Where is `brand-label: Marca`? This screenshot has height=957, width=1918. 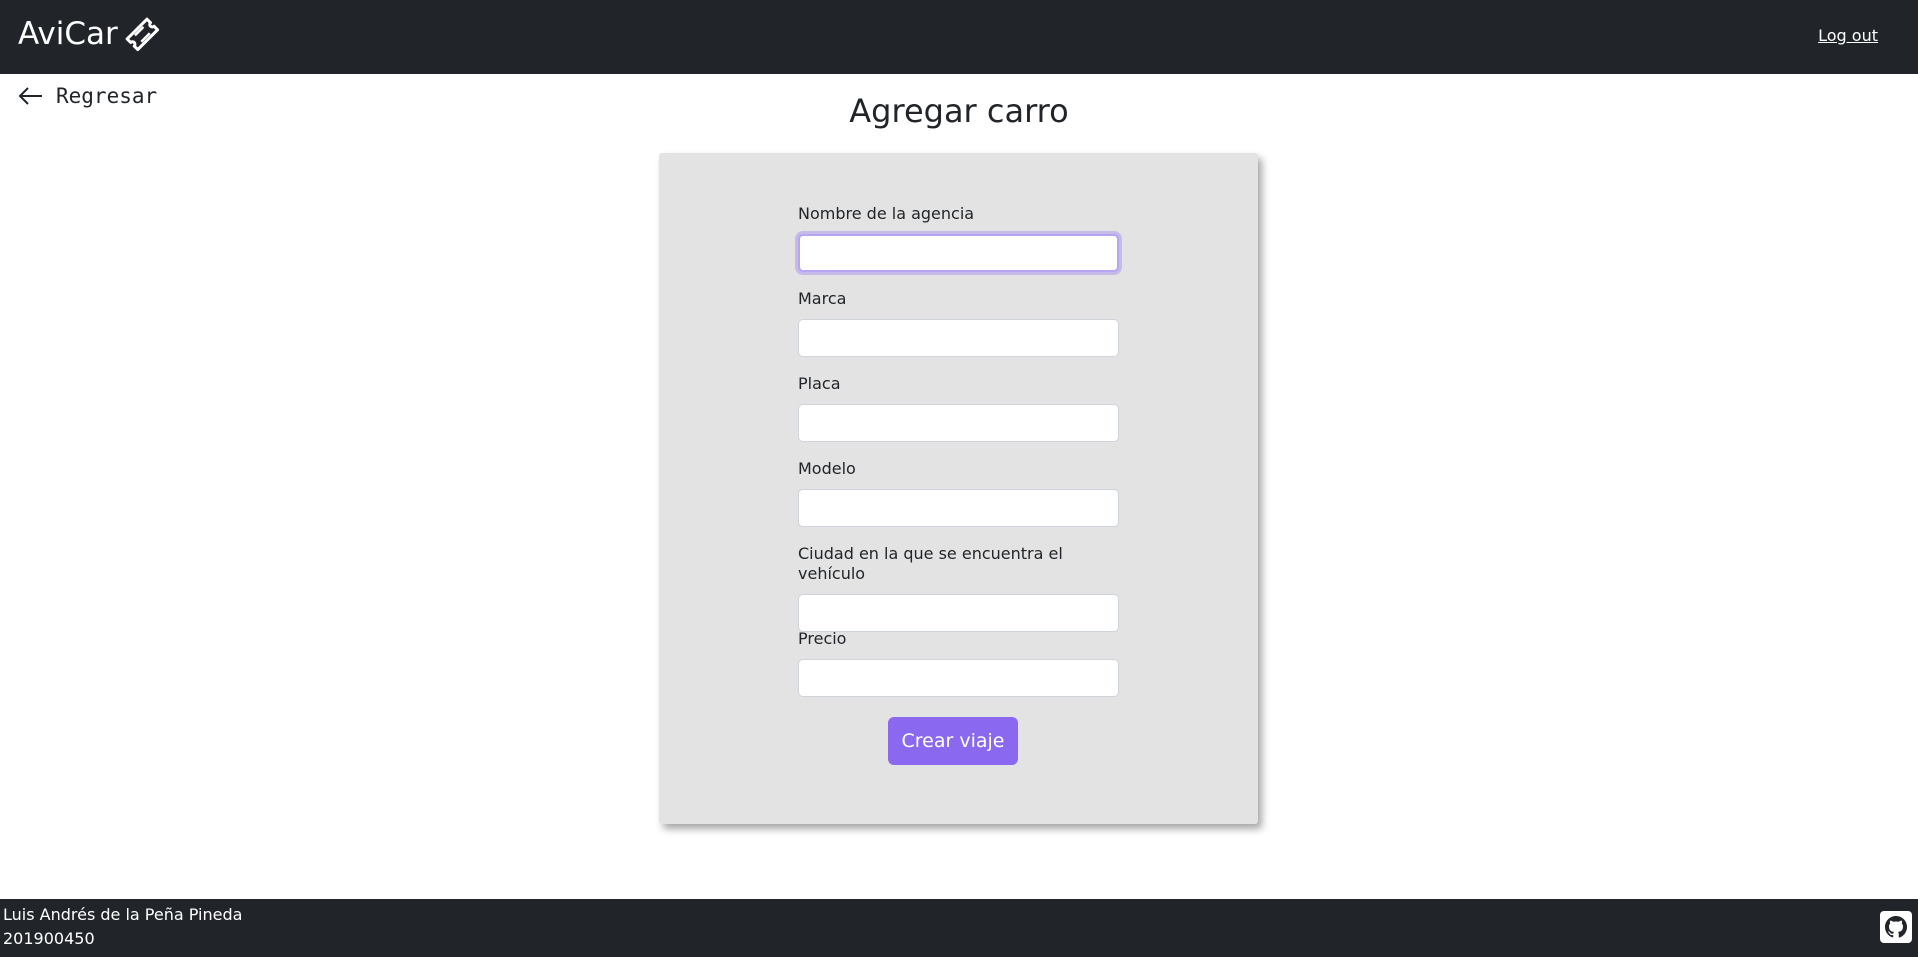
brand-label: Marca is located at coordinates (822, 298).